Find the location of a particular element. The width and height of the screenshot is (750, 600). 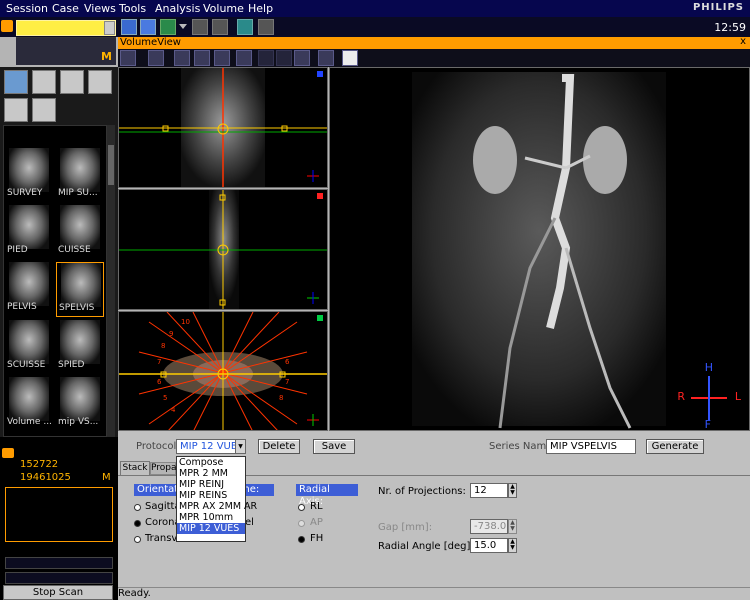

coronal-image is located at coordinates (223, 127).